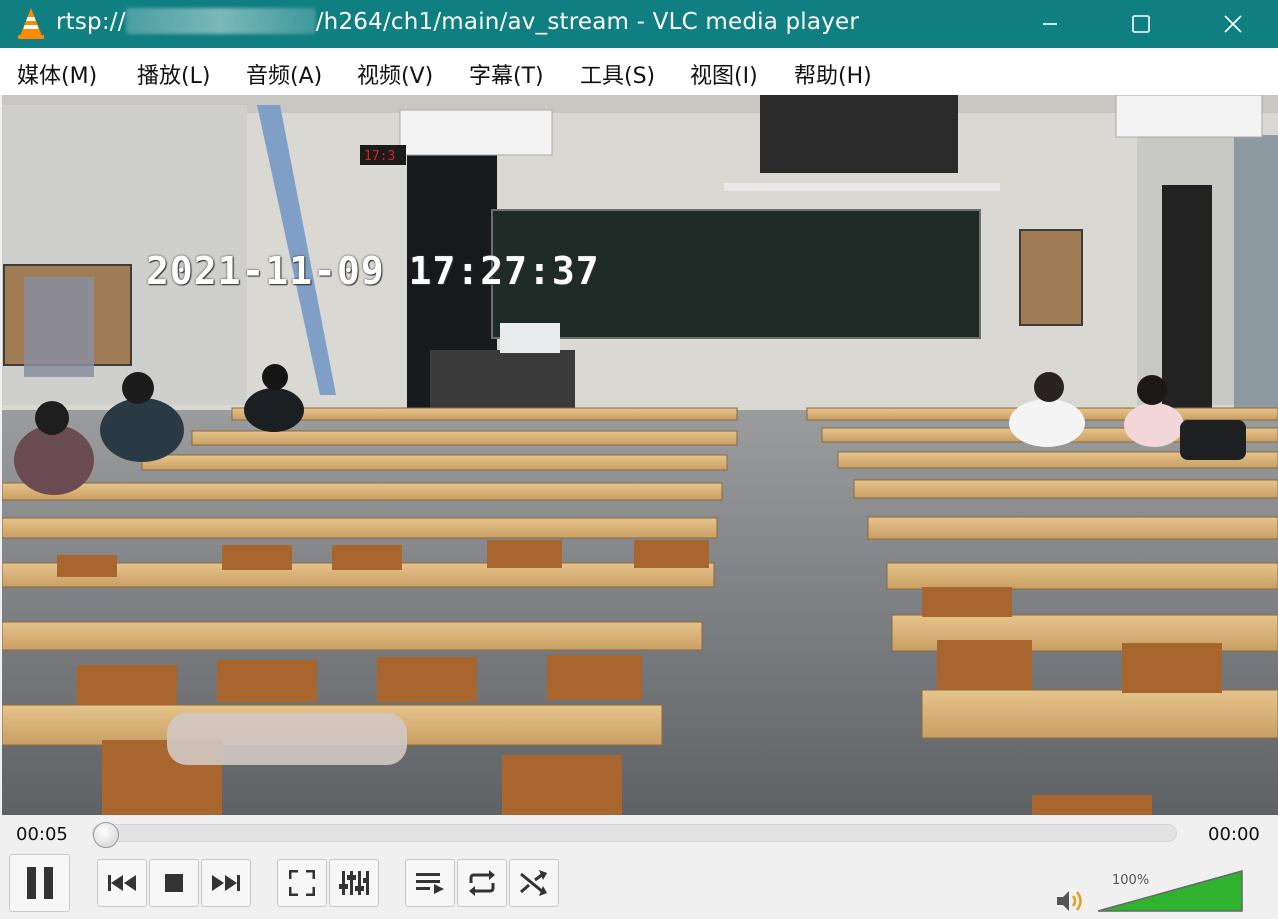 This screenshot has height=919, width=1278. I want to click on extended-settings-button, so click(354, 883).